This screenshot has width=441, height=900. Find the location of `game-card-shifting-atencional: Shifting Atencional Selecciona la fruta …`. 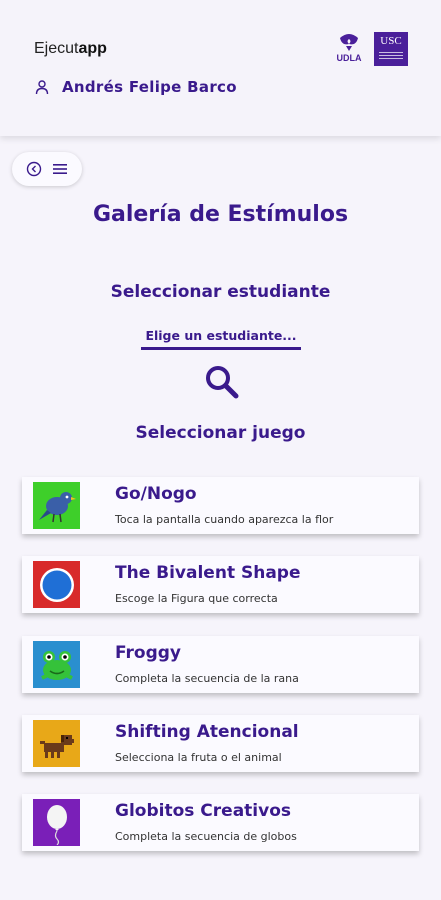

game-card-shifting-atencional: Shifting Atencional Selecciona la fruta … is located at coordinates (220, 743).